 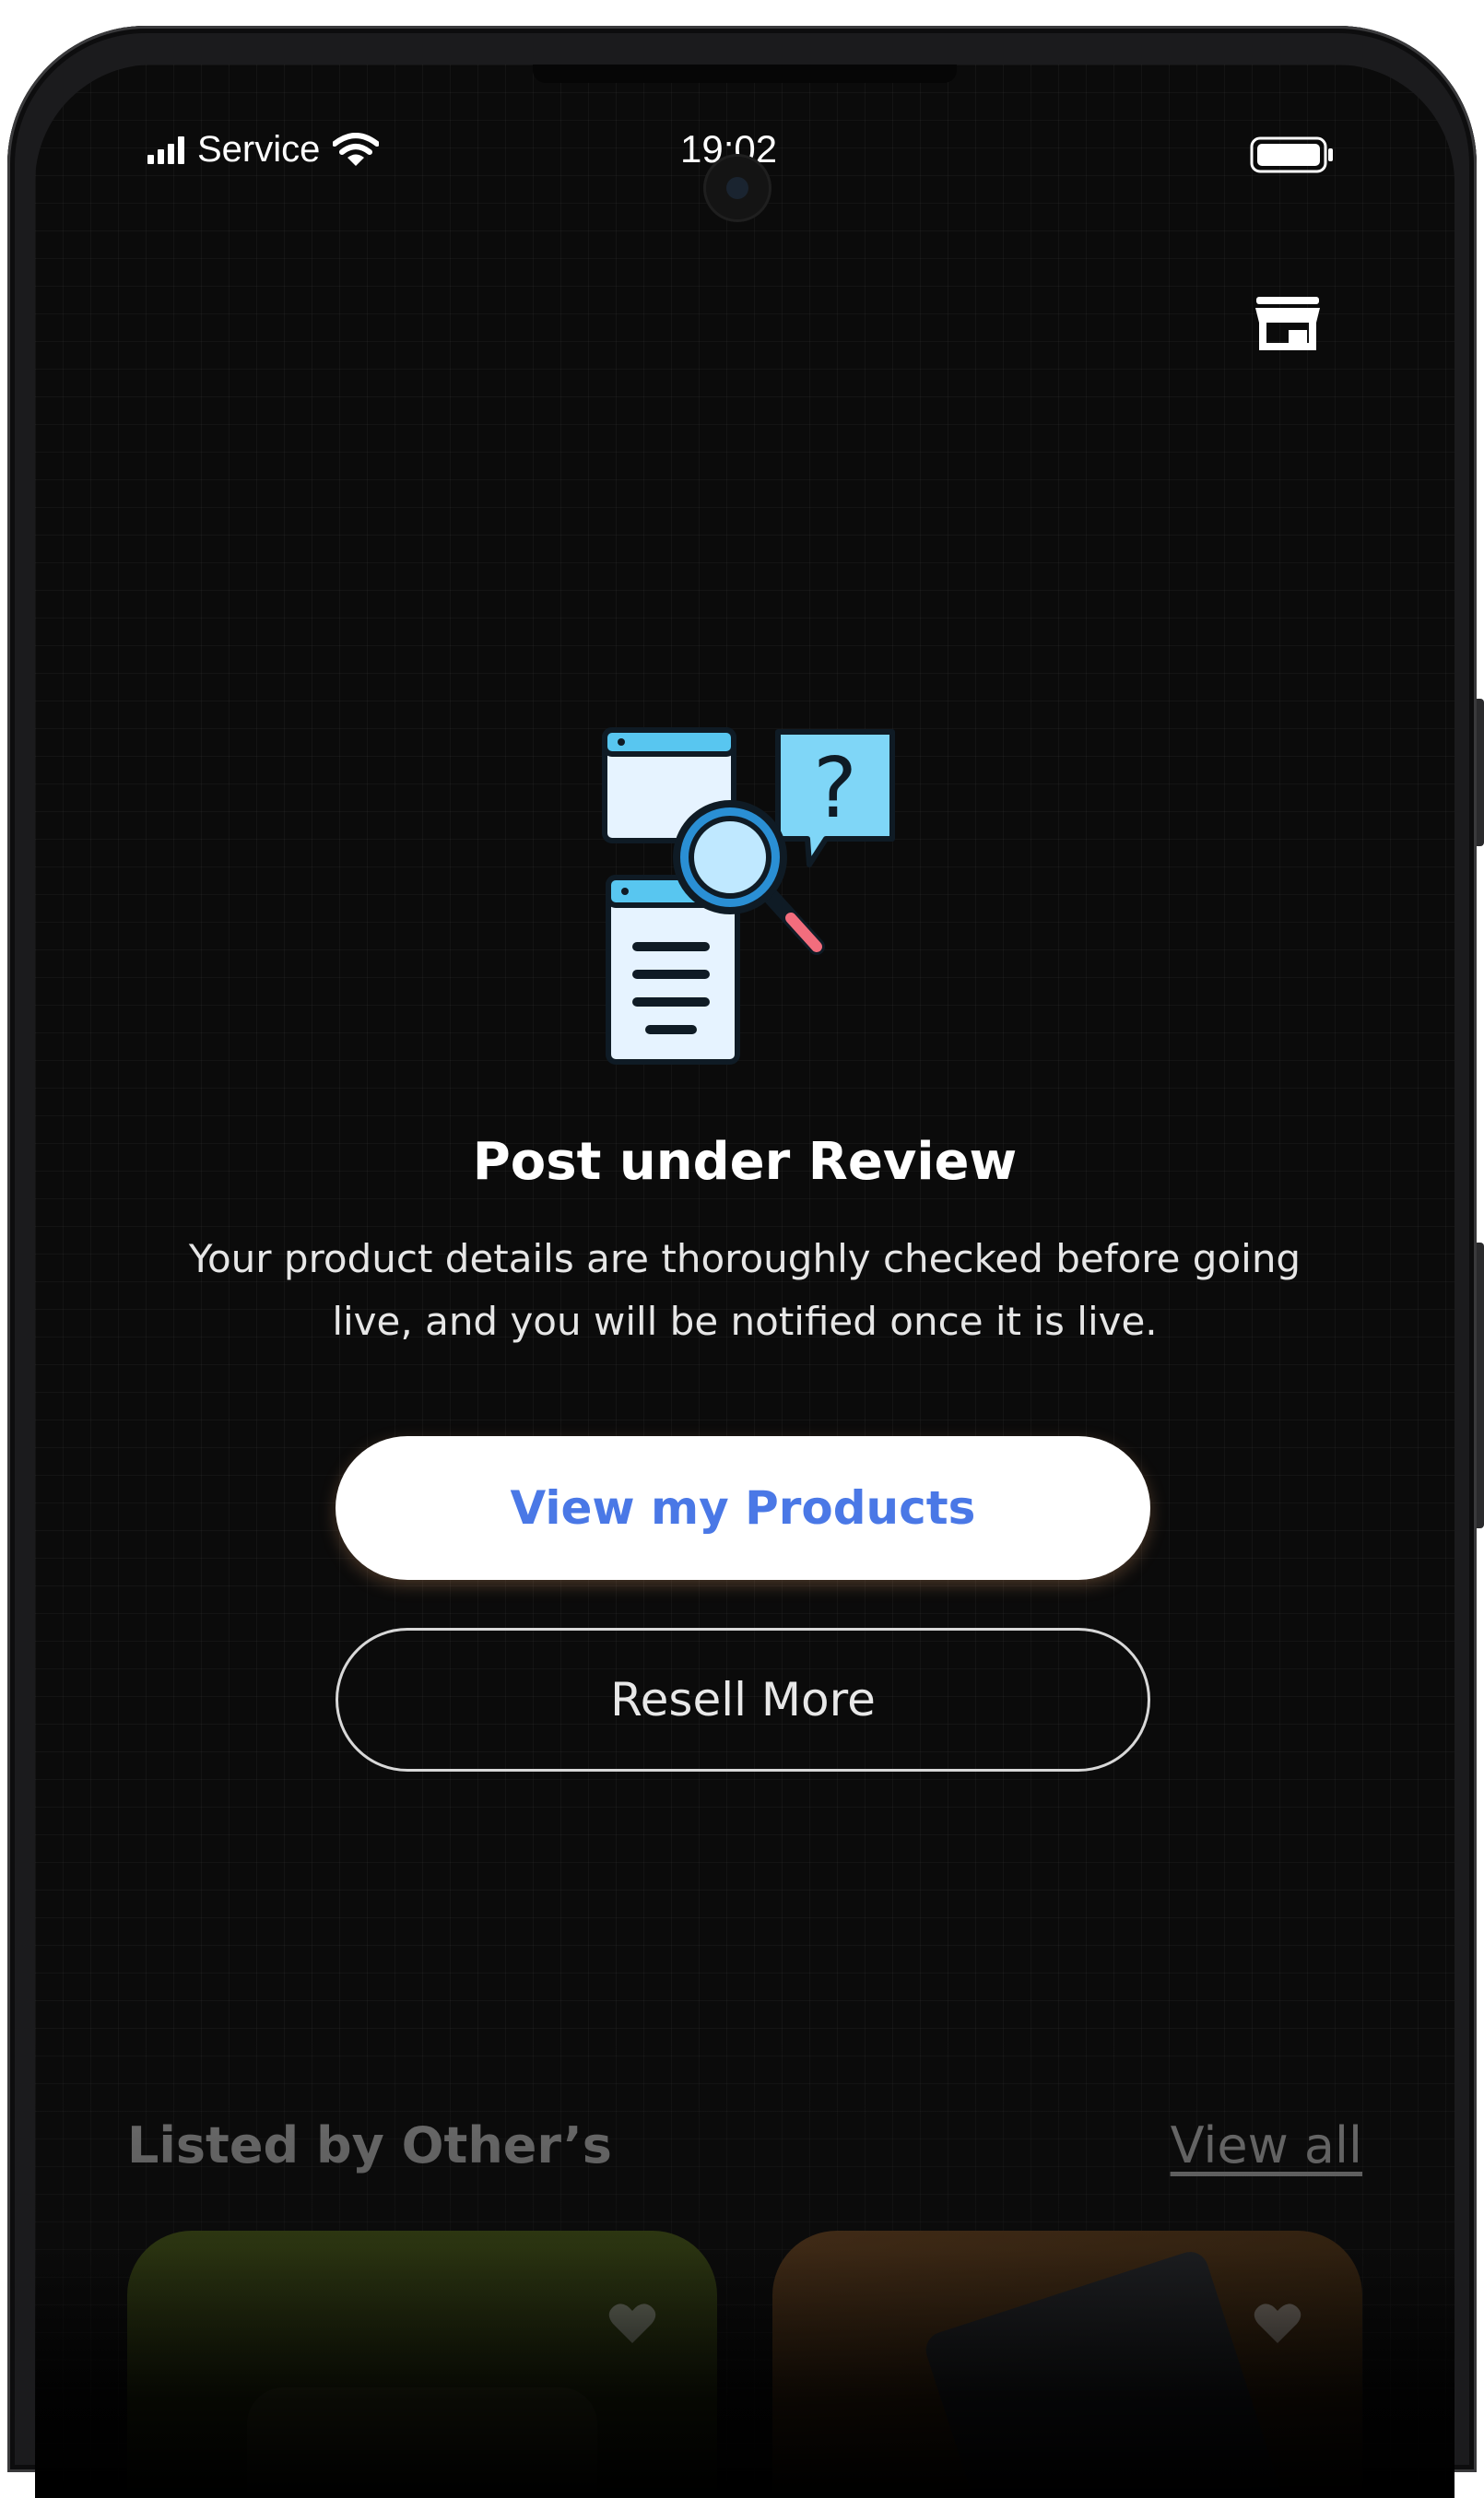 What do you see at coordinates (745, 142) in the screenshot?
I see `status-bar: Service 19:02` at bounding box center [745, 142].